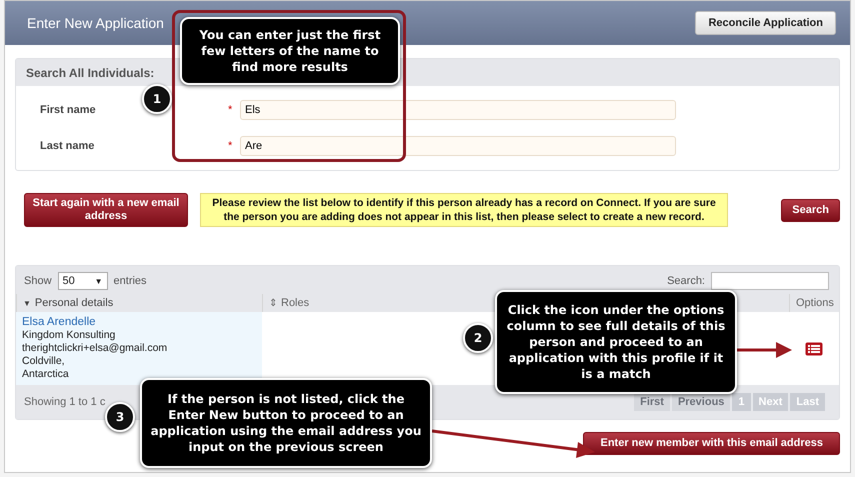 This screenshot has width=855, height=477. I want to click on table-info: Showing 1 to 1 c, so click(65, 402).